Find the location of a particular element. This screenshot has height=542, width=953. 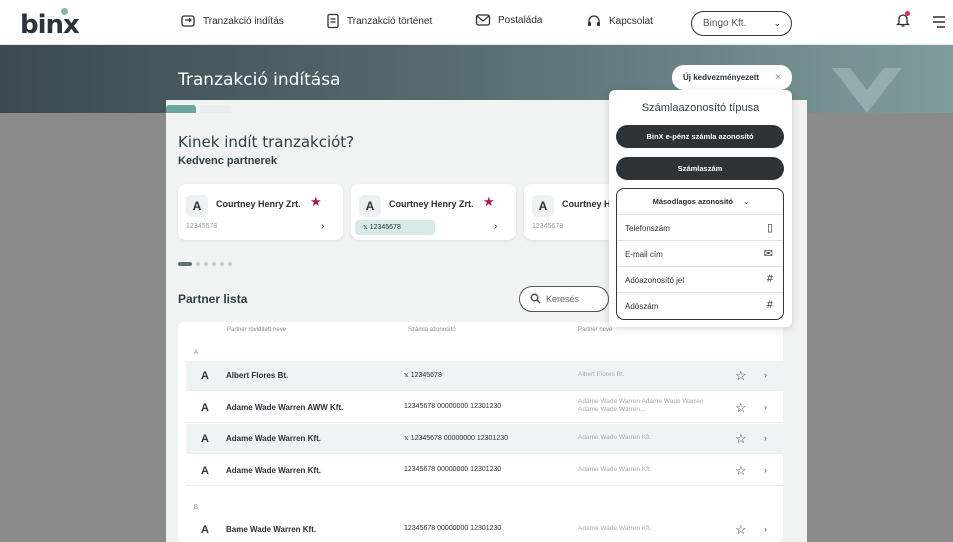

phone-icon: ▯ is located at coordinates (769, 228).